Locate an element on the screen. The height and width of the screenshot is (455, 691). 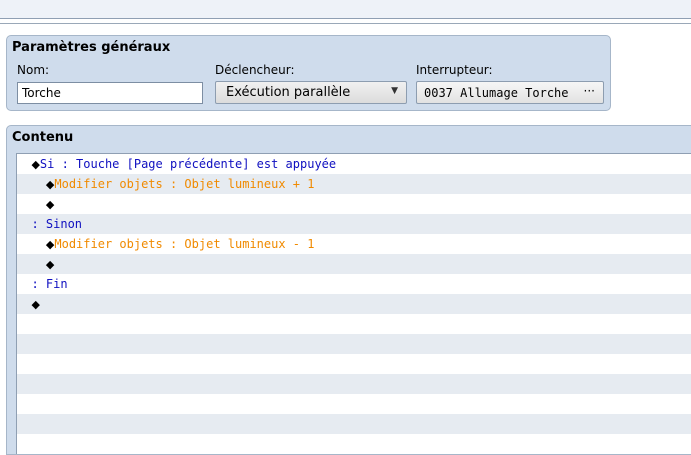
divider is located at coordinates (345, 23).